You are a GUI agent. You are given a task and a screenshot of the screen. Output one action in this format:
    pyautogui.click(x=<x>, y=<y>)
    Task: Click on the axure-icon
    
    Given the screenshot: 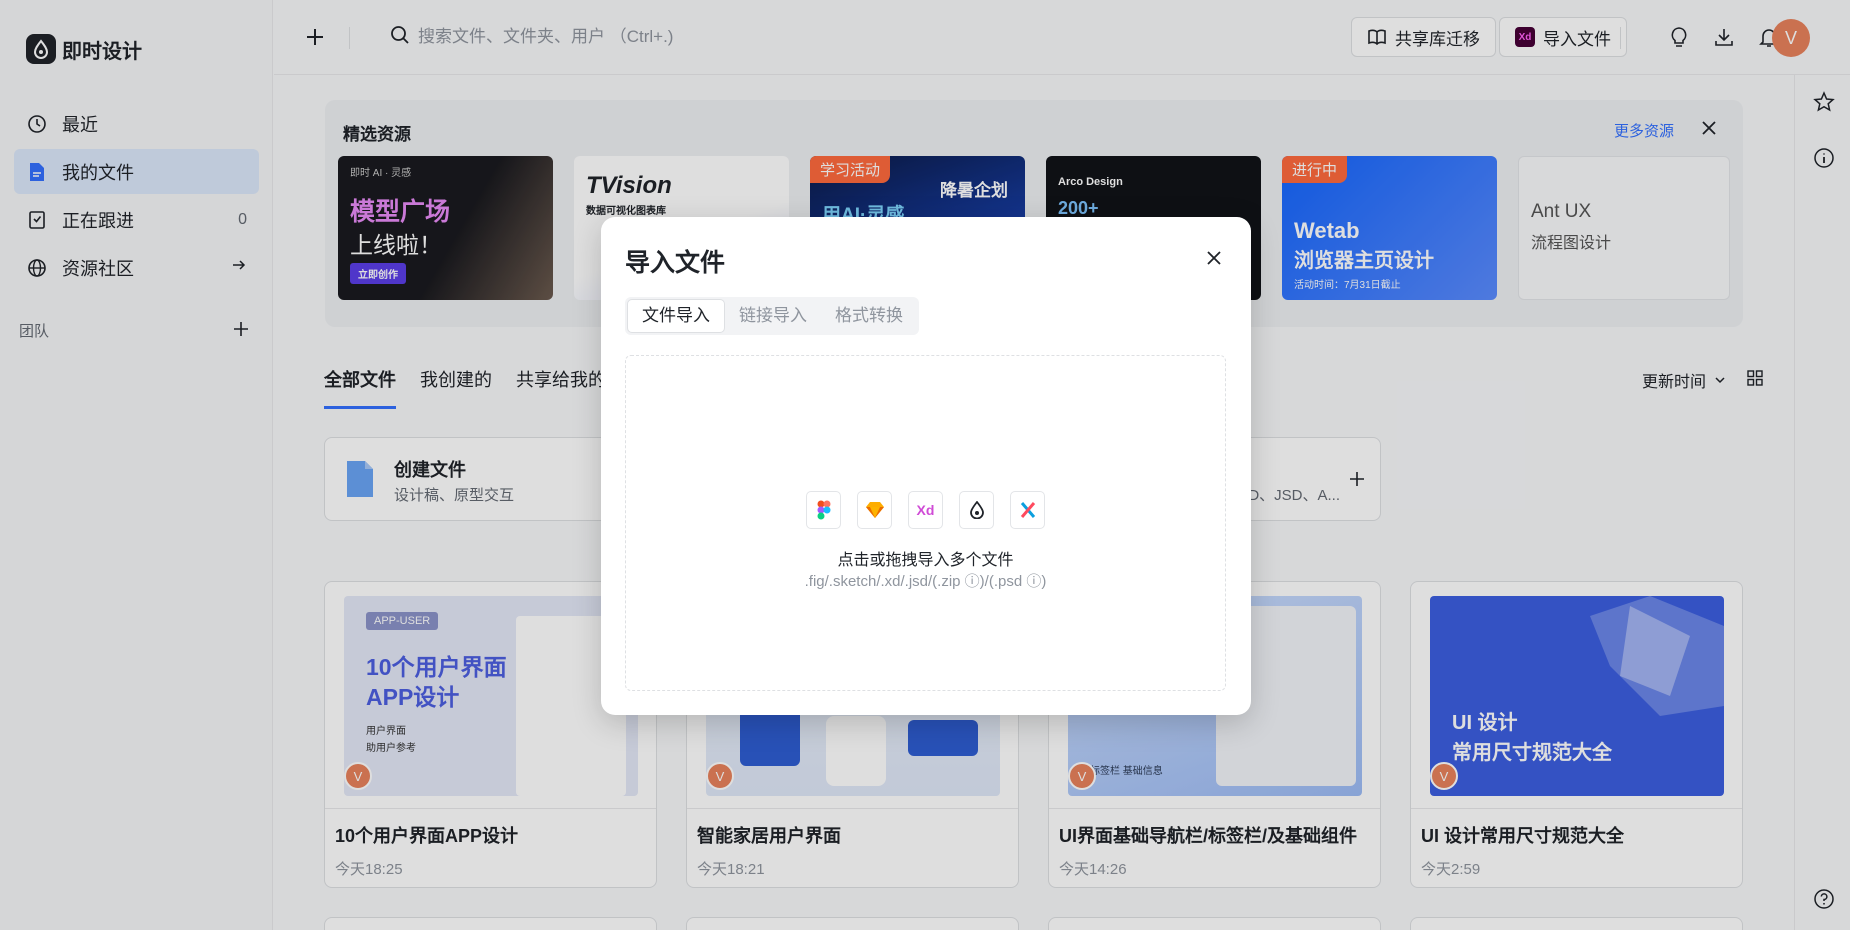 What is the action you would take?
    pyautogui.click(x=1027, y=510)
    